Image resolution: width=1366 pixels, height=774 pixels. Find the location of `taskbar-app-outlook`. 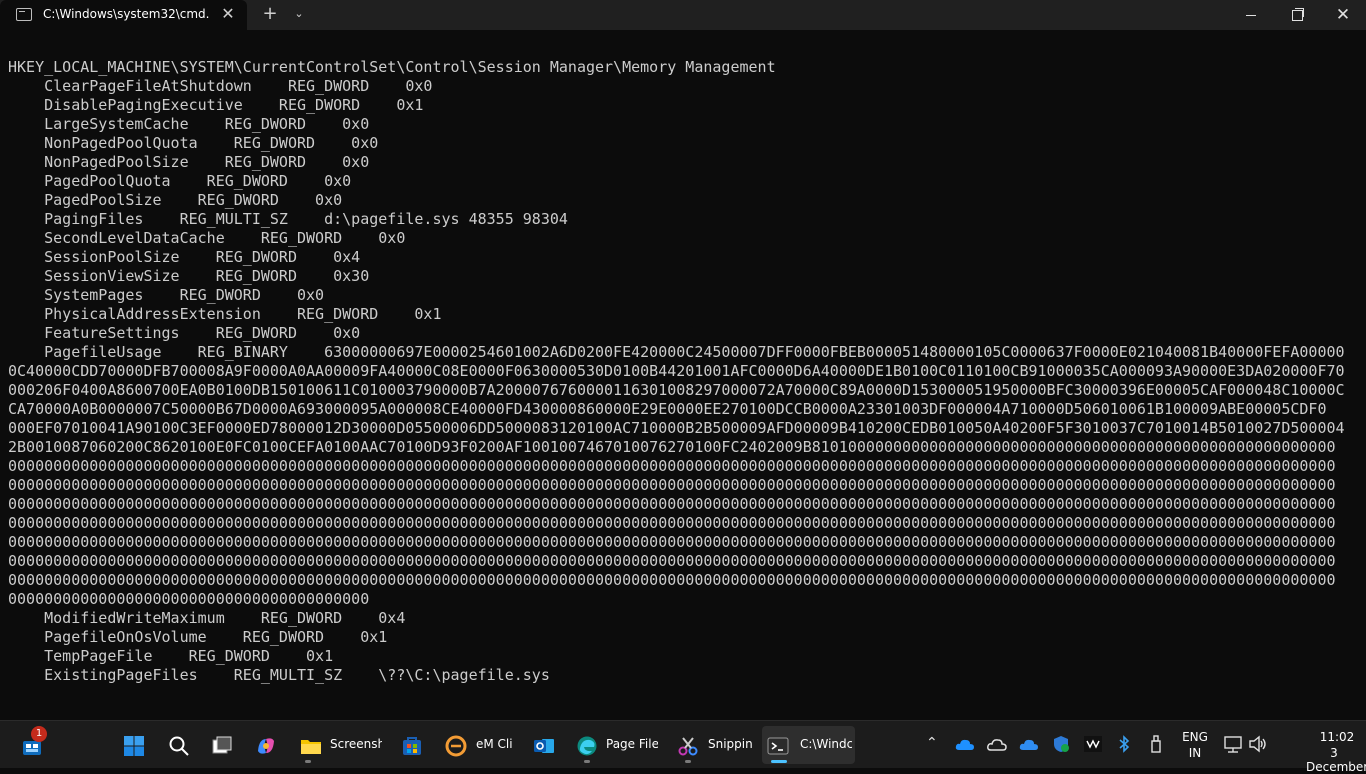

taskbar-app-outlook is located at coordinates (544, 745).